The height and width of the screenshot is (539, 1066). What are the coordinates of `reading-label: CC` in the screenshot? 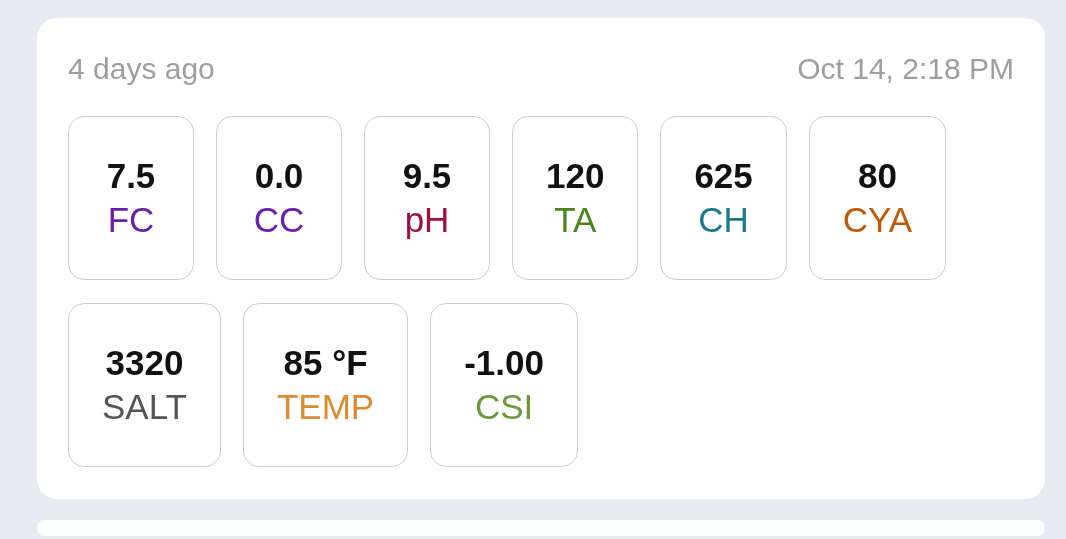 It's located at (279, 220).